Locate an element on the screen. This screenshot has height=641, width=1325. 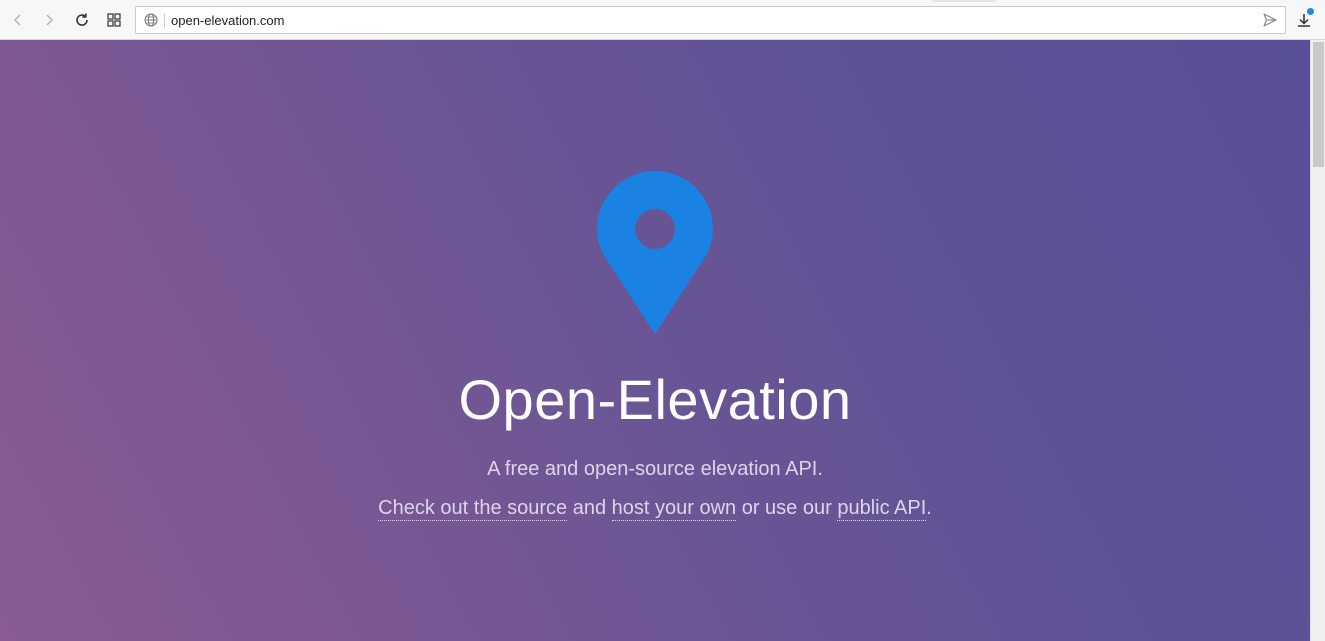
forward-button is located at coordinates (49, 20).